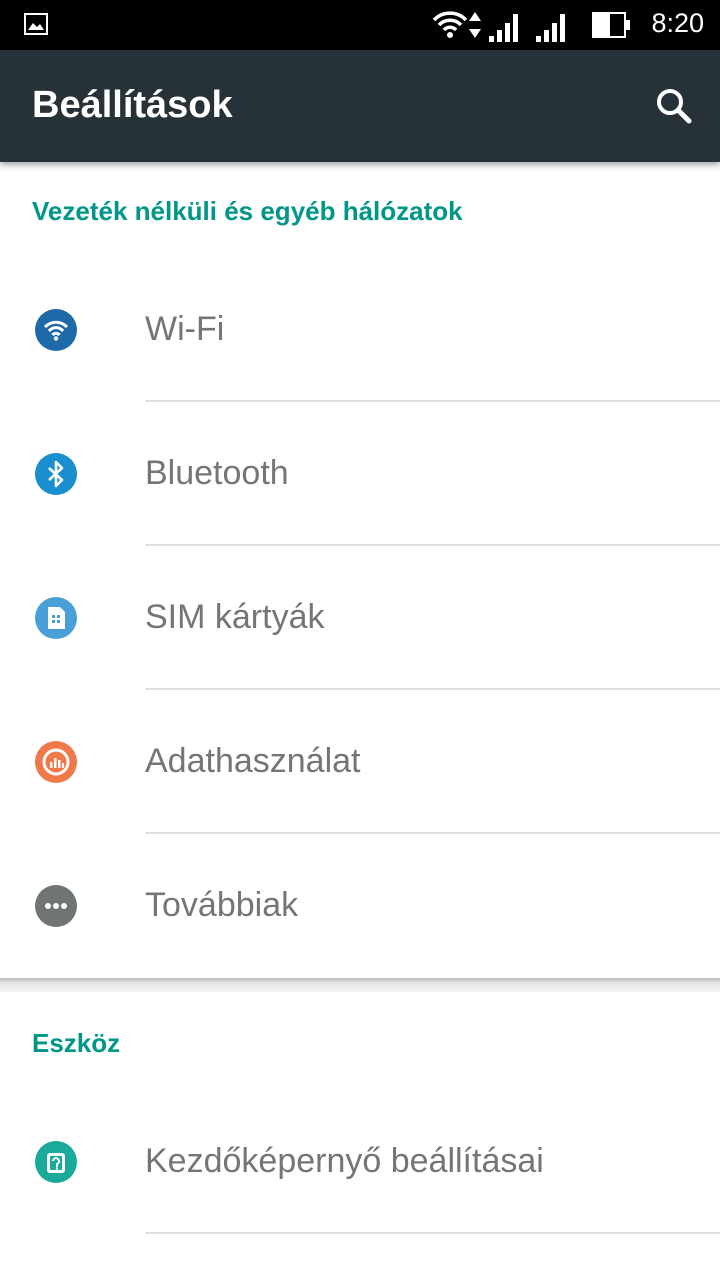 Image resolution: width=720 pixels, height=1280 pixels. Describe the element at coordinates (360, 618) in the screenshot. I see `settings-item-sim-cards: SIM kártyák` at that location.